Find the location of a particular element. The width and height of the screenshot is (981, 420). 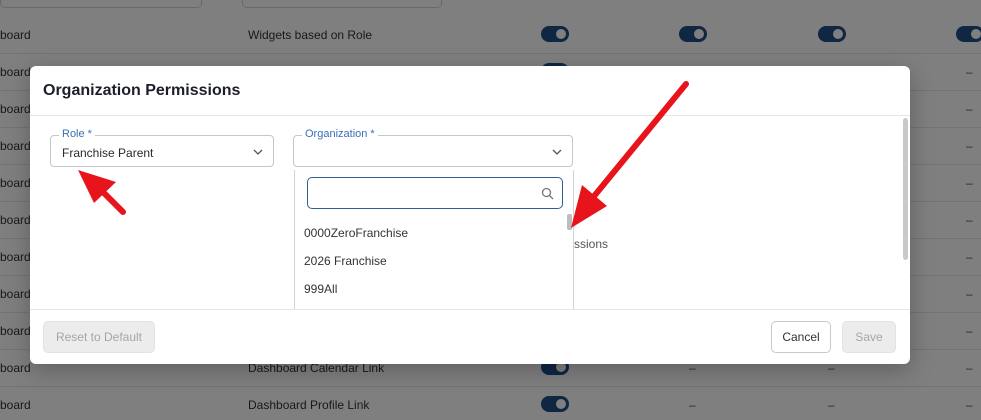

organization-option: 0000ZeroFranchise is located at coordinates (356, 233).